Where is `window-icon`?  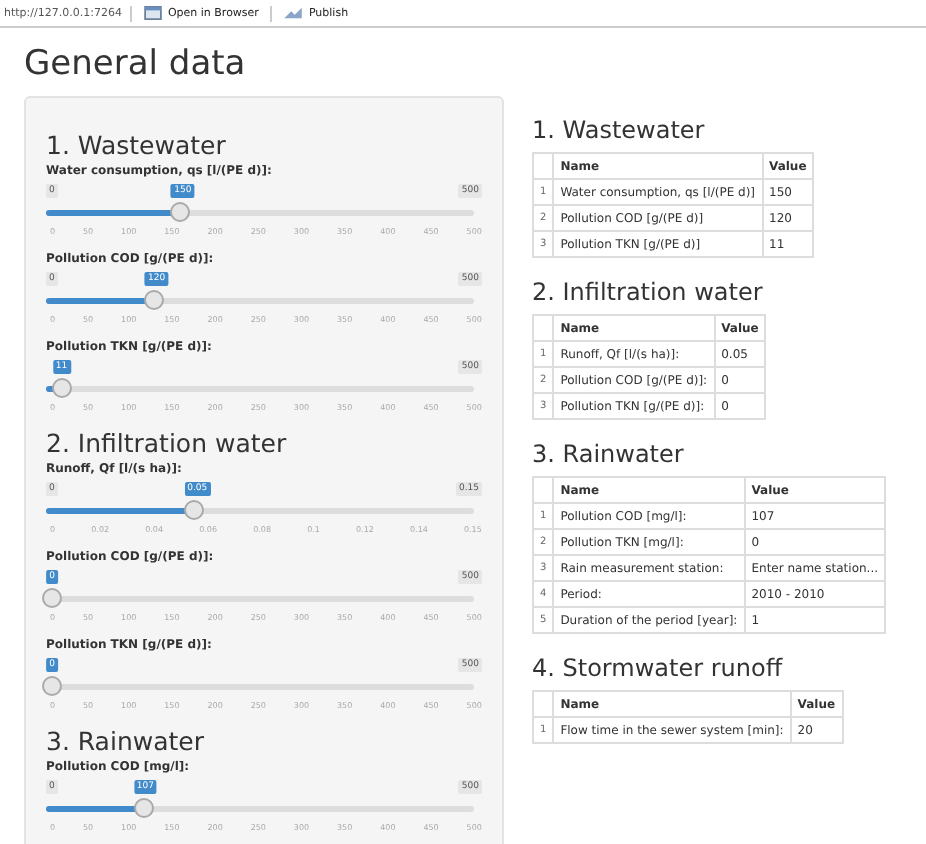 window-icon is located at coordinates (152, 13).